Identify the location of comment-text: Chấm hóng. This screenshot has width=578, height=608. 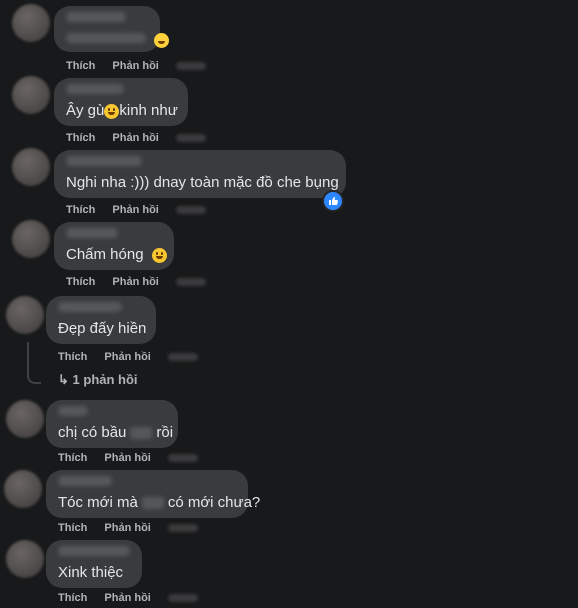
(116, 254).